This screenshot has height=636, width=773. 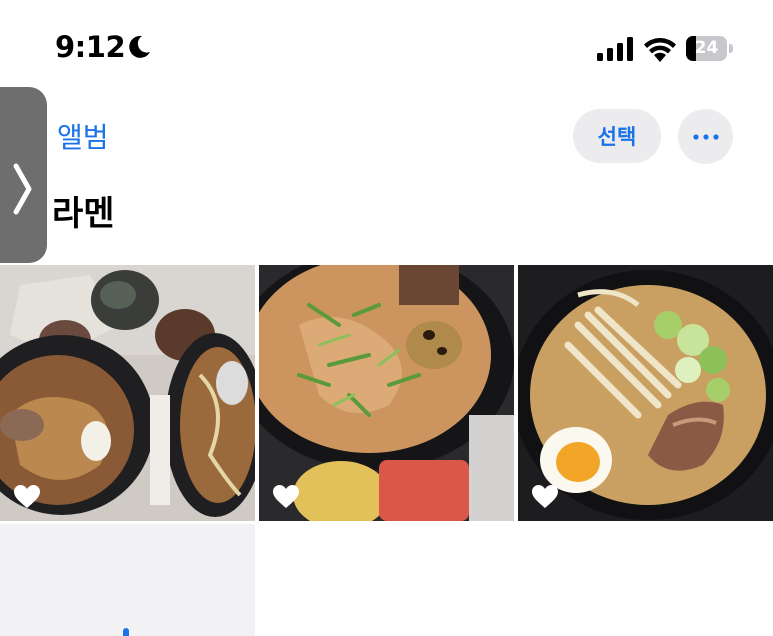 What do you see at coordinates (615, 49) in the screenshot?
I see `cellular-signal-icon` at bounding box center [615, 49].